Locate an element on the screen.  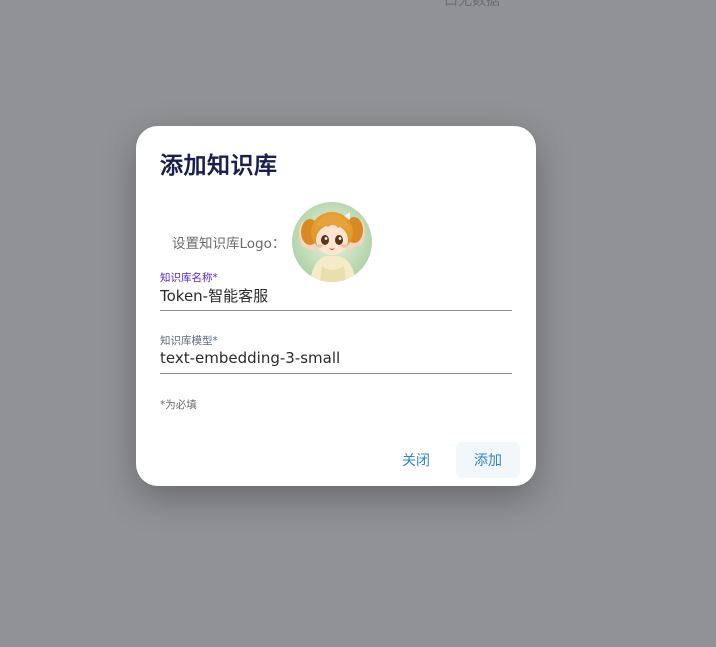
required-note: *为必填 is located at coordinates (178, 405).